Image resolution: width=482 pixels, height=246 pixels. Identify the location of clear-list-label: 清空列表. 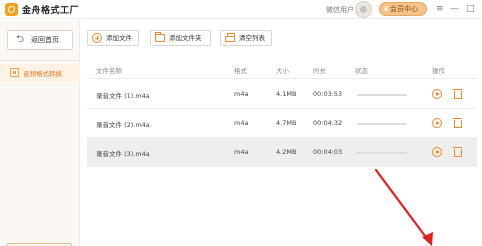
(252, 38).